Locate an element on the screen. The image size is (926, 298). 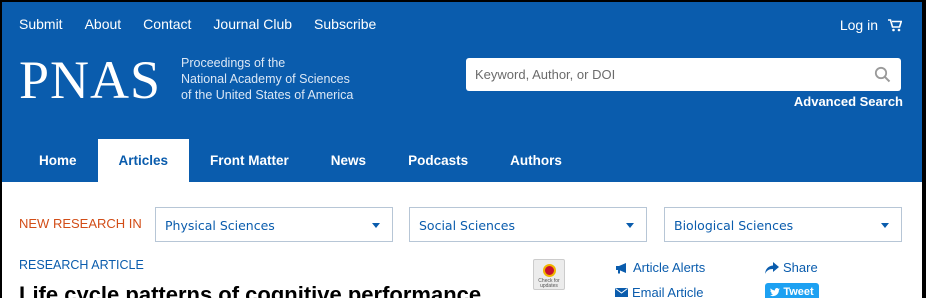
share-label: Share is located at coordinates (800, 267).